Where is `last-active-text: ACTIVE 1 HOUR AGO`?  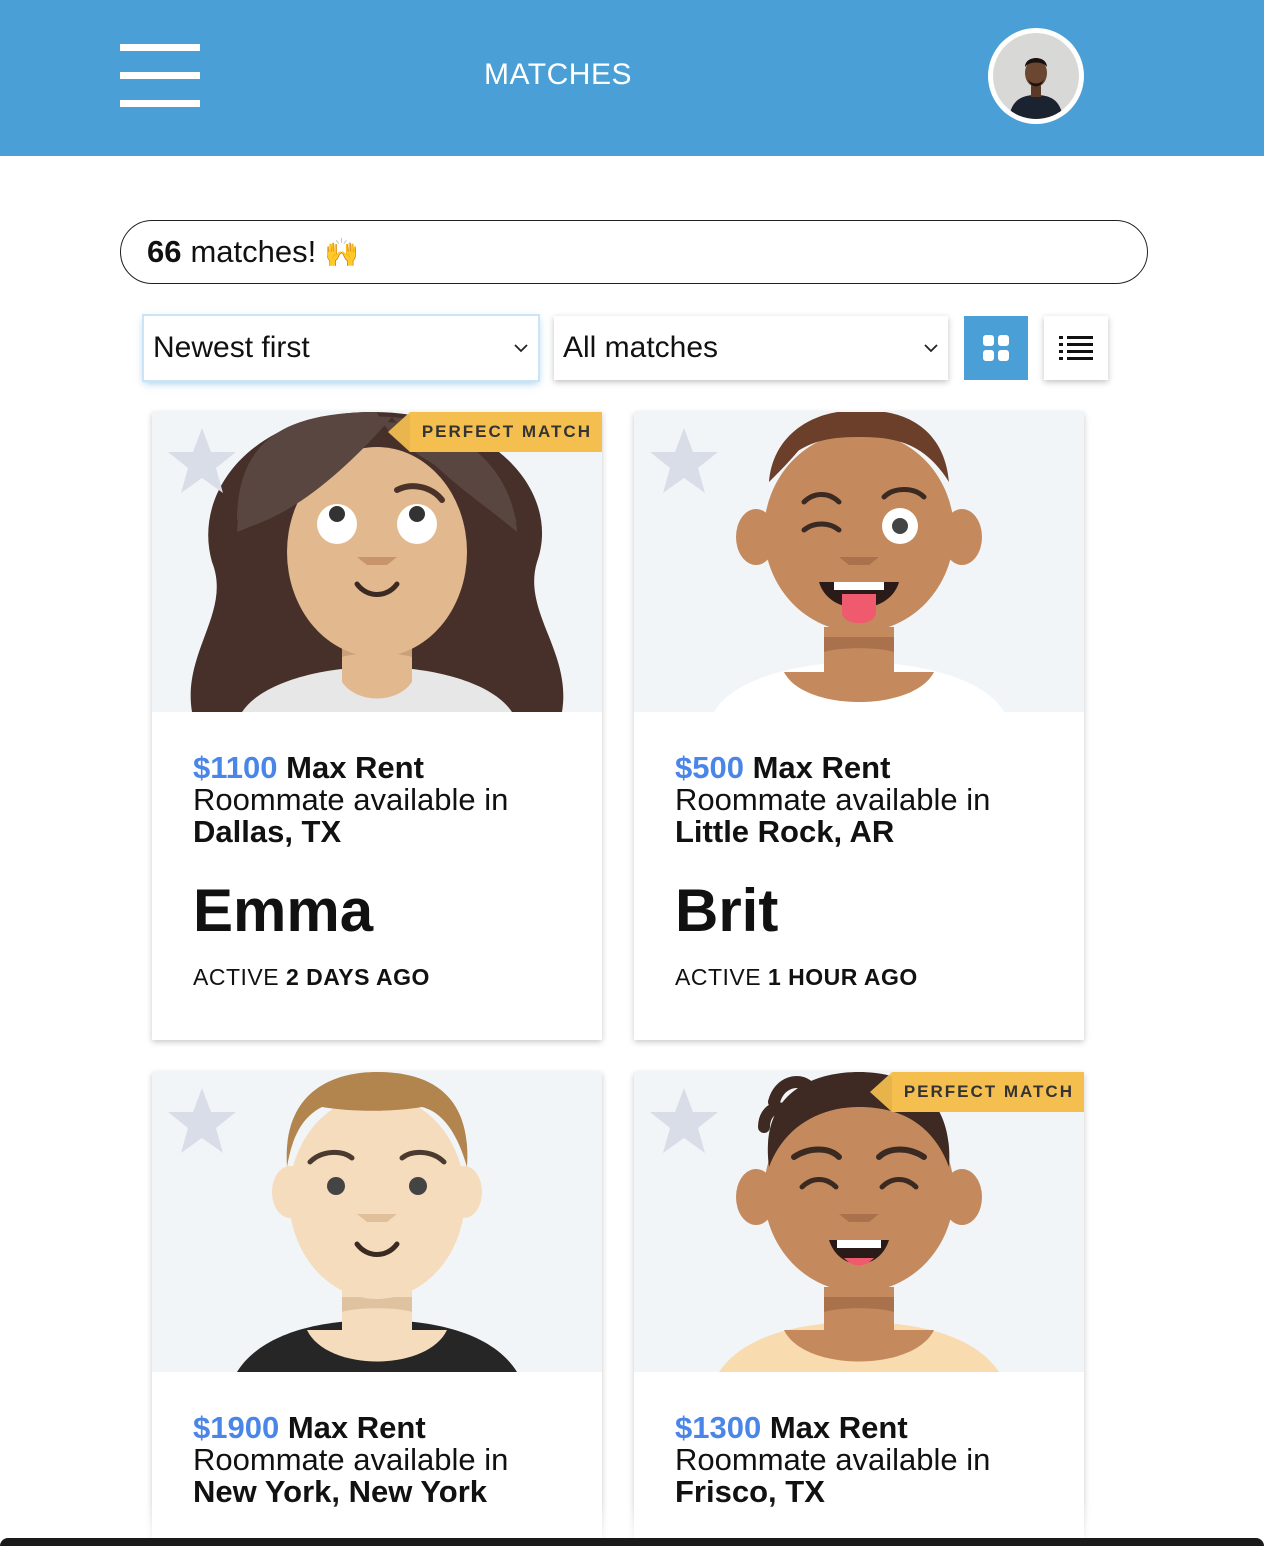 last-active-text: ACTIVE 1 HOUR AGO is located at coordinates (859, 977).